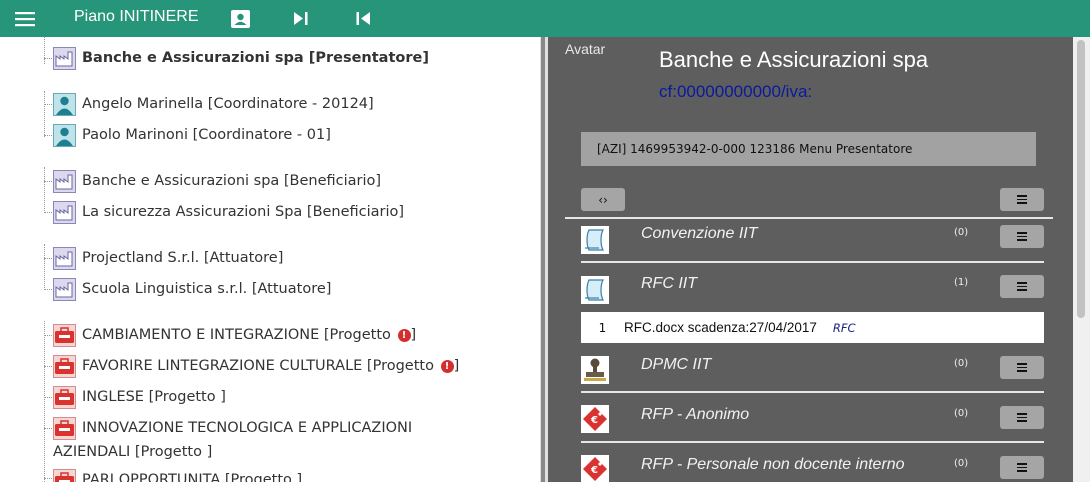 Image resolution: width=1090 pixels, height=482 pixels. I want to click on tree-node-label: INNOVAZIONE TECNOLOGICA E APPLICAZIONI, so click(247, 428).